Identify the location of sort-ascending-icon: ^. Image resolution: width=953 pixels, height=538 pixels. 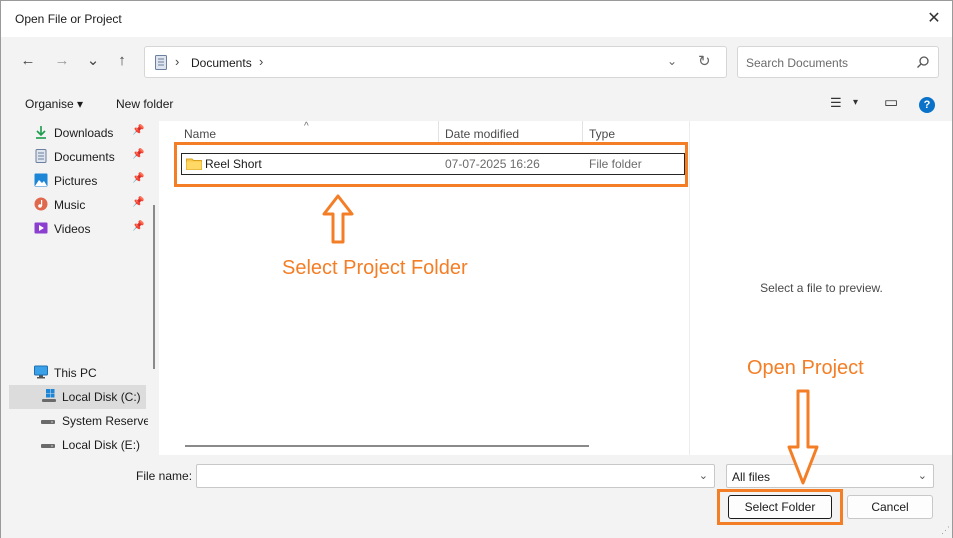
(306, 126).